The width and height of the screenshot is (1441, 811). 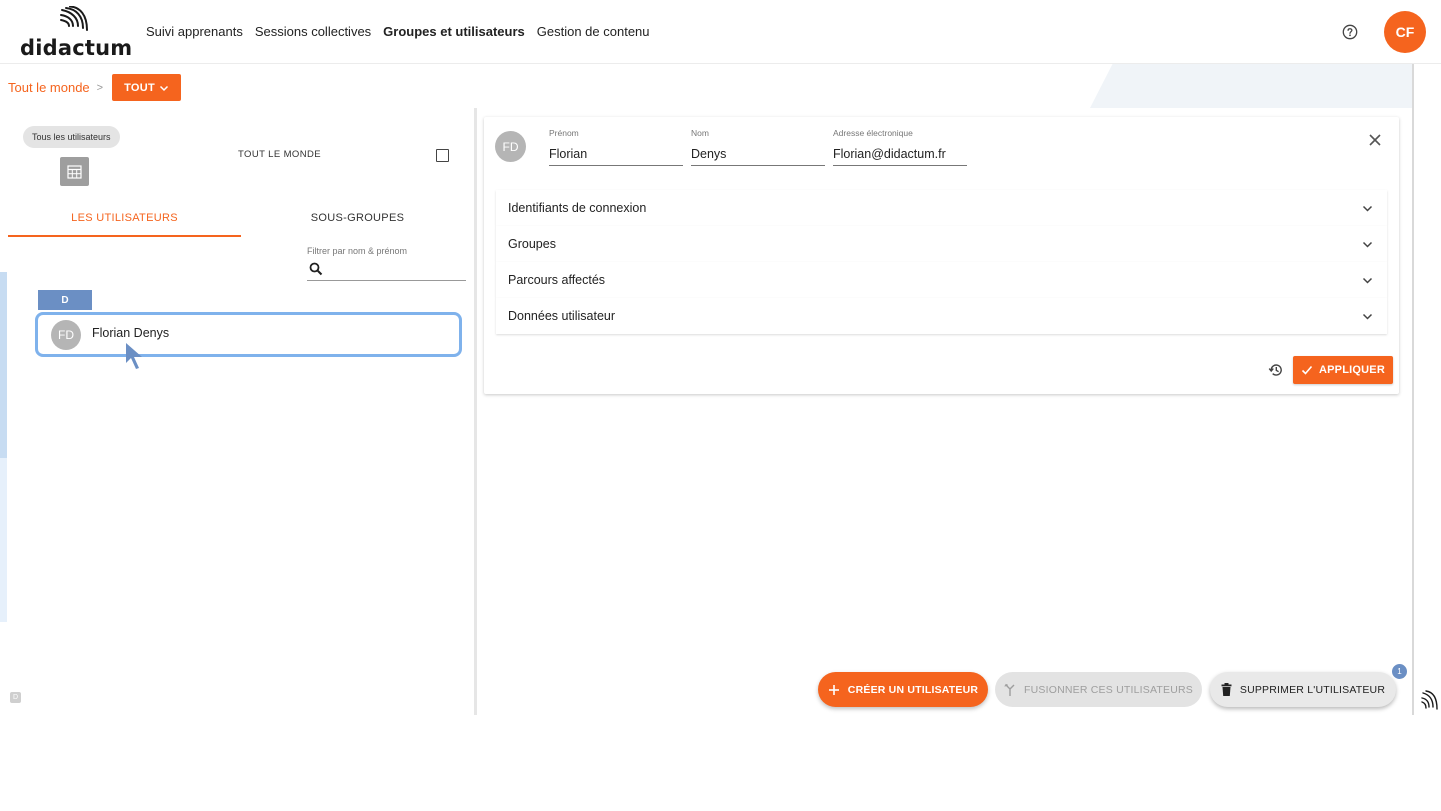 What do you see at coordinates (616, 154) in the screenshot?
I see `first-name-input: Florian` at bounding box center [616, 154].